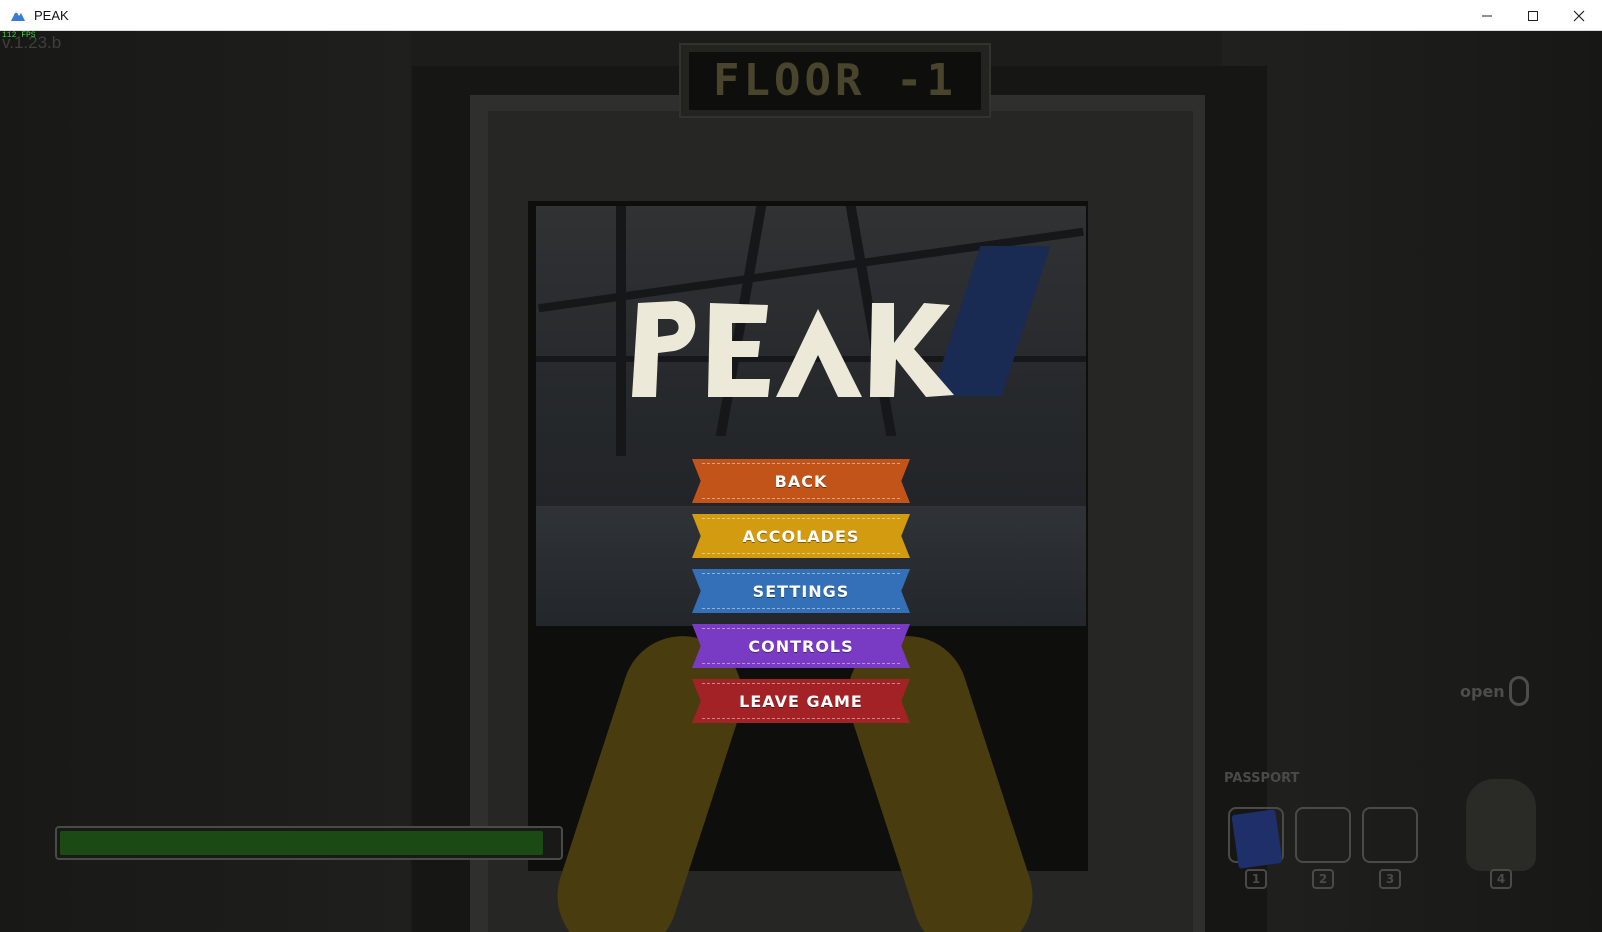  I want to click on accolades-button-label: ACCOLADES, so click(801, 536).